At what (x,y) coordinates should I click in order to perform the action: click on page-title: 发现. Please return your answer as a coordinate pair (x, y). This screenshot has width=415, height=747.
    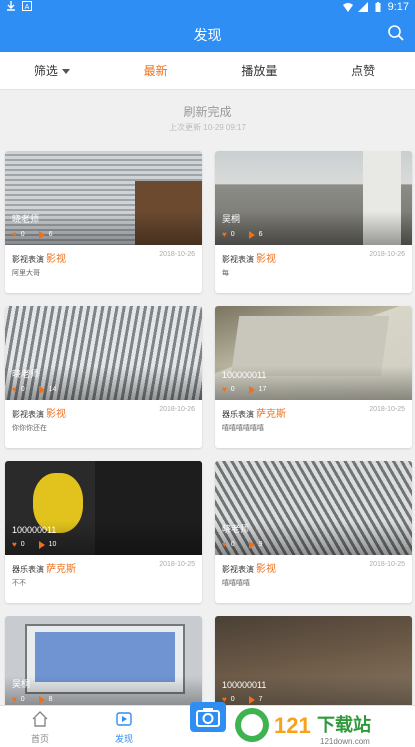
    Looking at the image, I should click on (207, 35).